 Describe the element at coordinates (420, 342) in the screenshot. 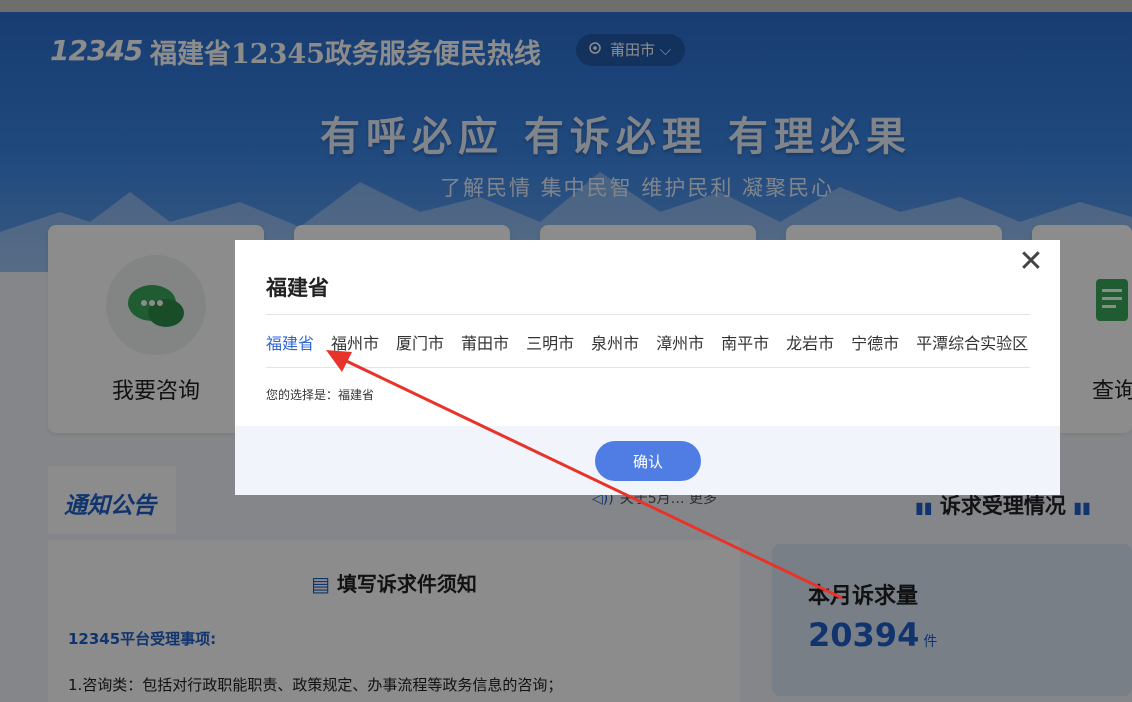

I see `city-option: 厦门市` at that location.